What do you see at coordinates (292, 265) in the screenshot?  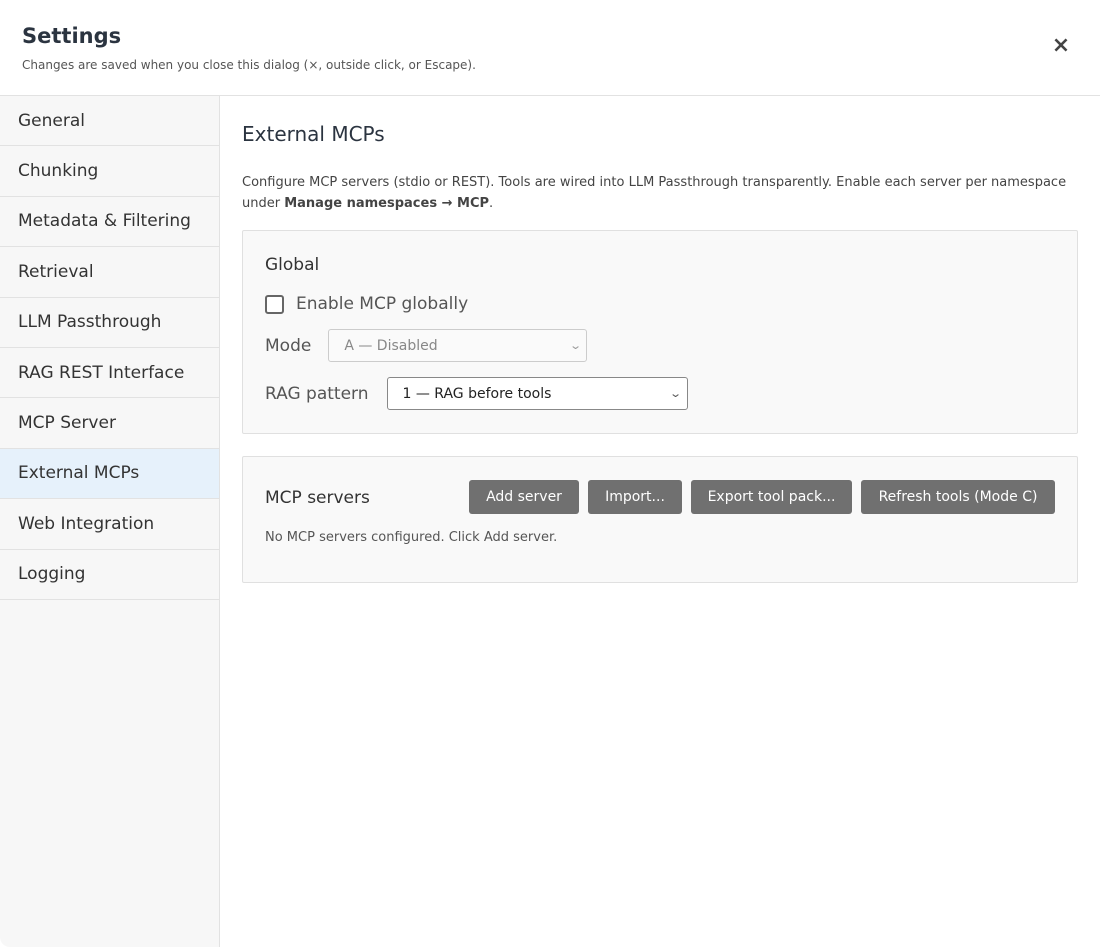 I see `global-card-title: Global` at bounding box center [292, 265].